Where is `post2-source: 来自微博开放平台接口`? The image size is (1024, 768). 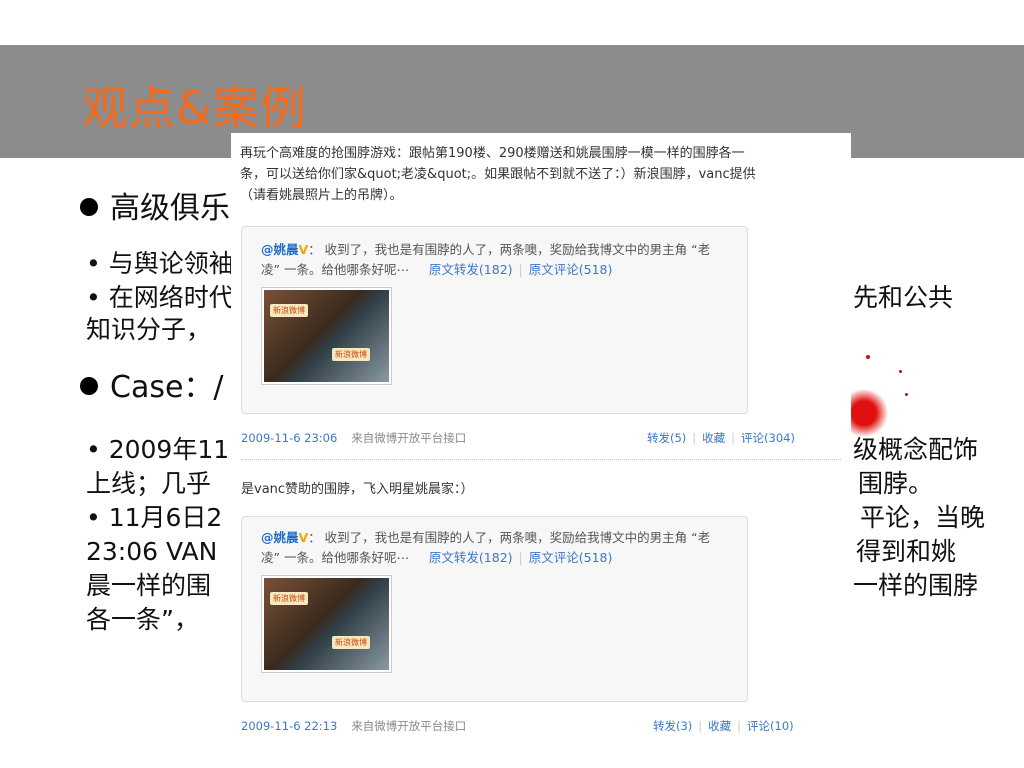
post2-source: 来自微博开放平台接口 is located at coordinates (409, 726).